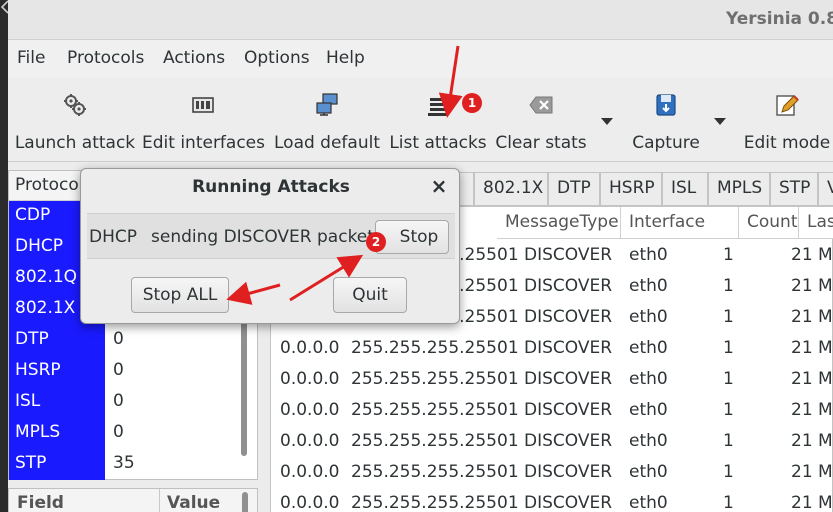 The image size is (833, 512). I want to click on tab-stp: STP, so click(794, 189).